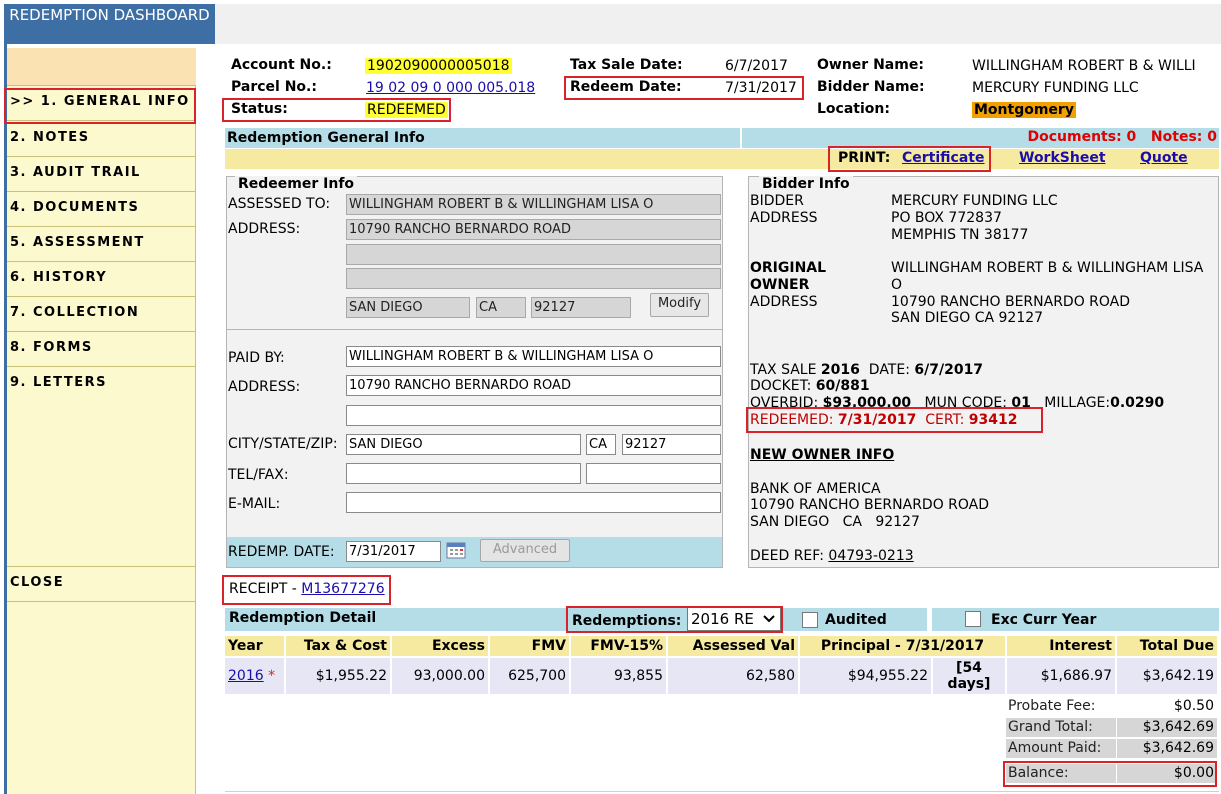  What do you see at coordinates (897, 285) in the screenshot?
I see `original-owner-name-2: O` at bounding box center [897, 285].